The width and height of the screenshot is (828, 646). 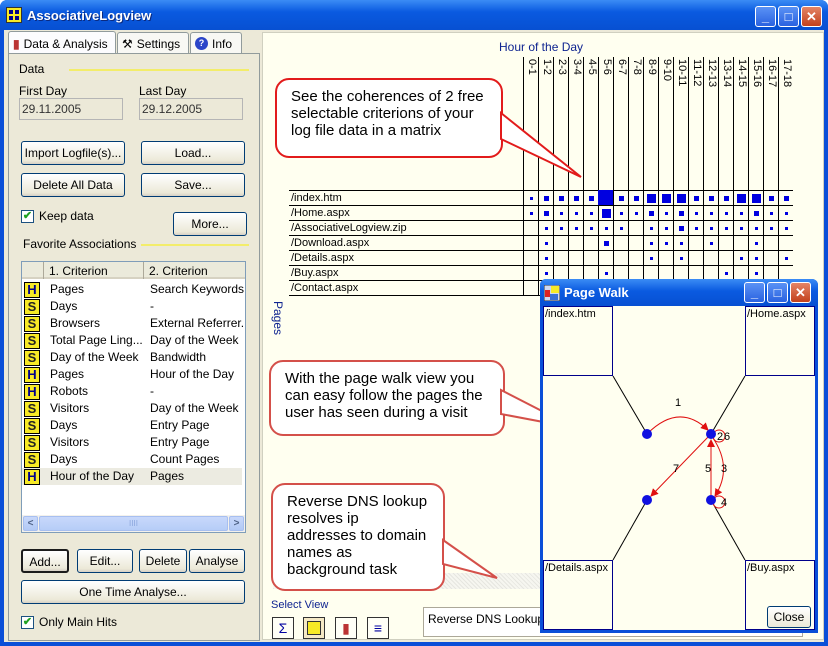 I want to click on row-header: /AssociativeLogview.zip, so click(x=406, y=227).